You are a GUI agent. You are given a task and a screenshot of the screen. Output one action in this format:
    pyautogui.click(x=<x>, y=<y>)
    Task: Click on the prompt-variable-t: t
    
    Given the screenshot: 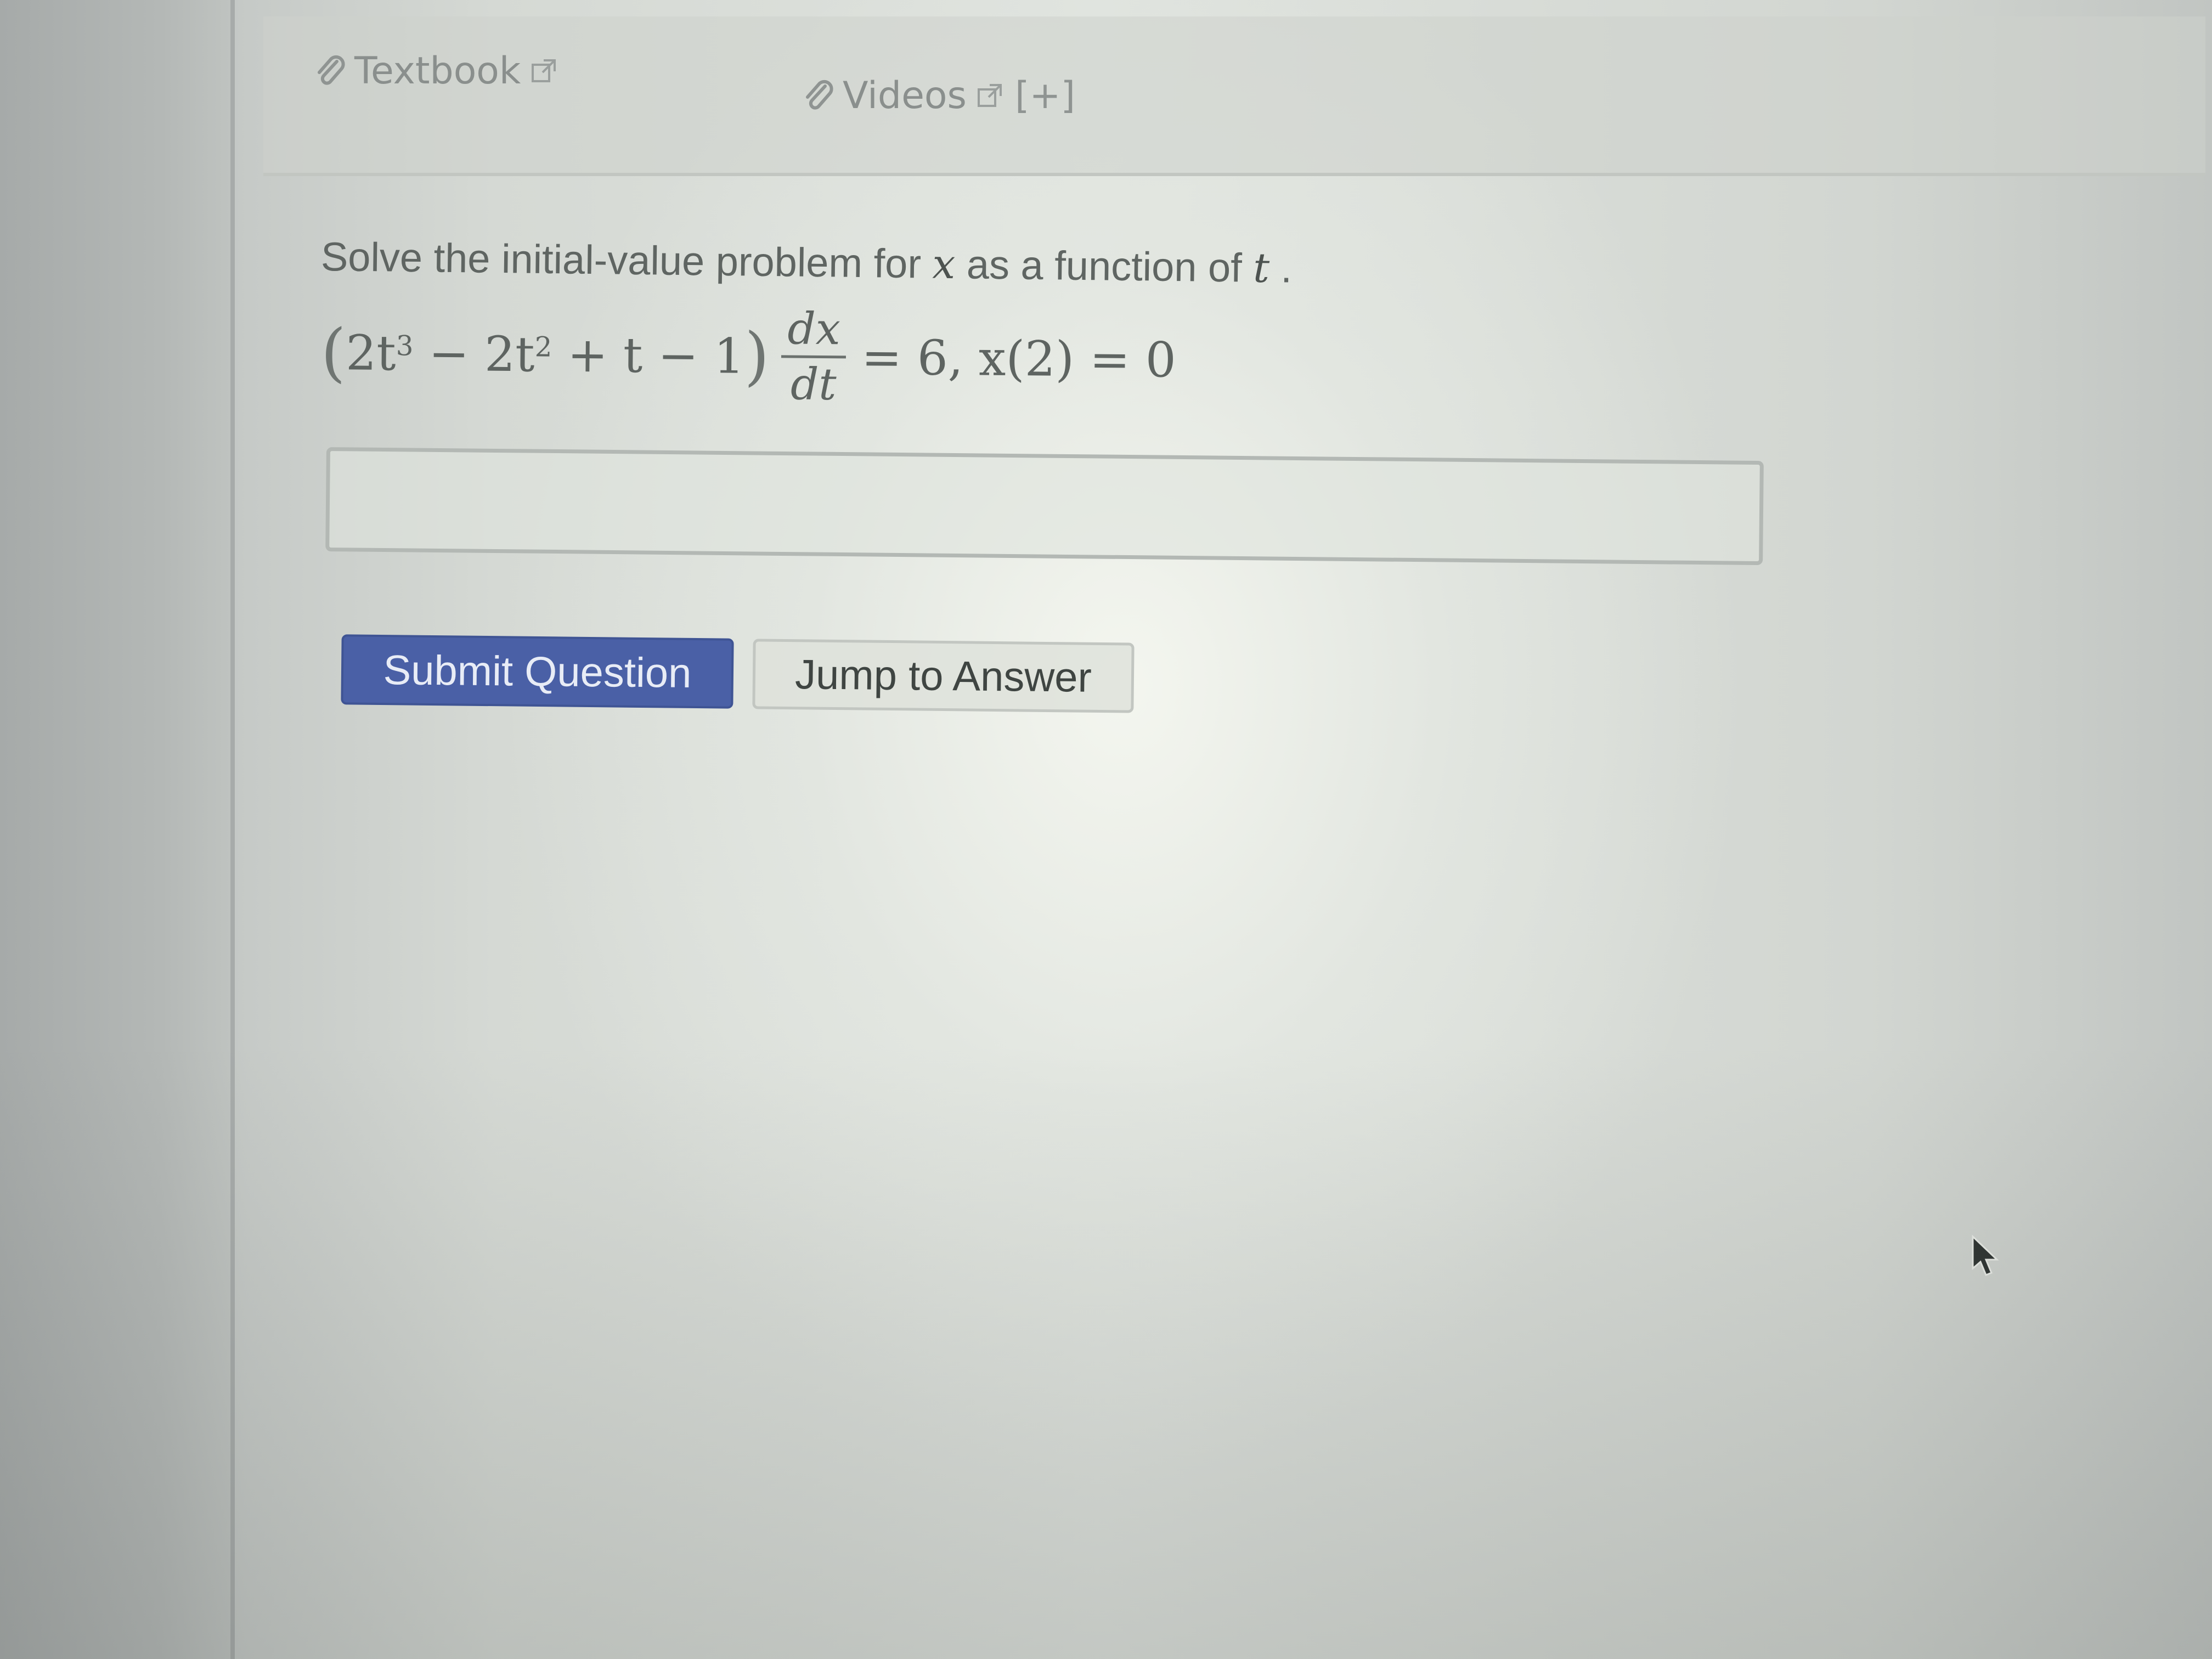 What is the action you would take?
    pyautogui.click(x=1261, y=268)
    